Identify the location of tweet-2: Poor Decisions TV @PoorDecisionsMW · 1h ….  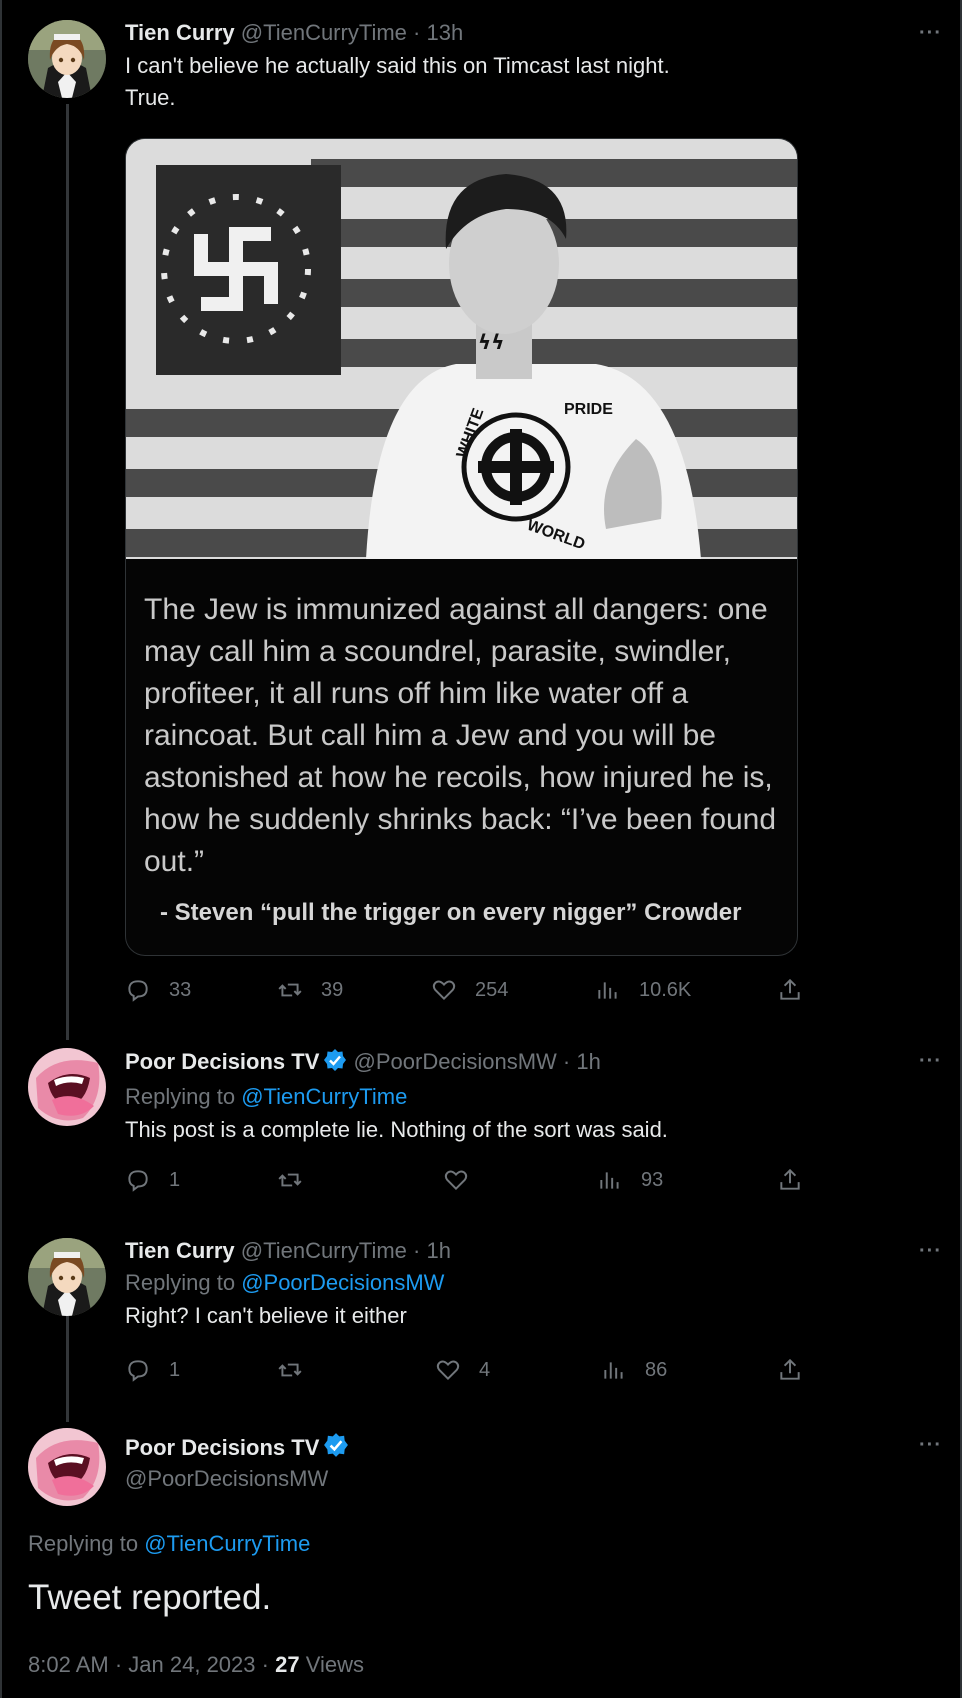
(481, 1135).